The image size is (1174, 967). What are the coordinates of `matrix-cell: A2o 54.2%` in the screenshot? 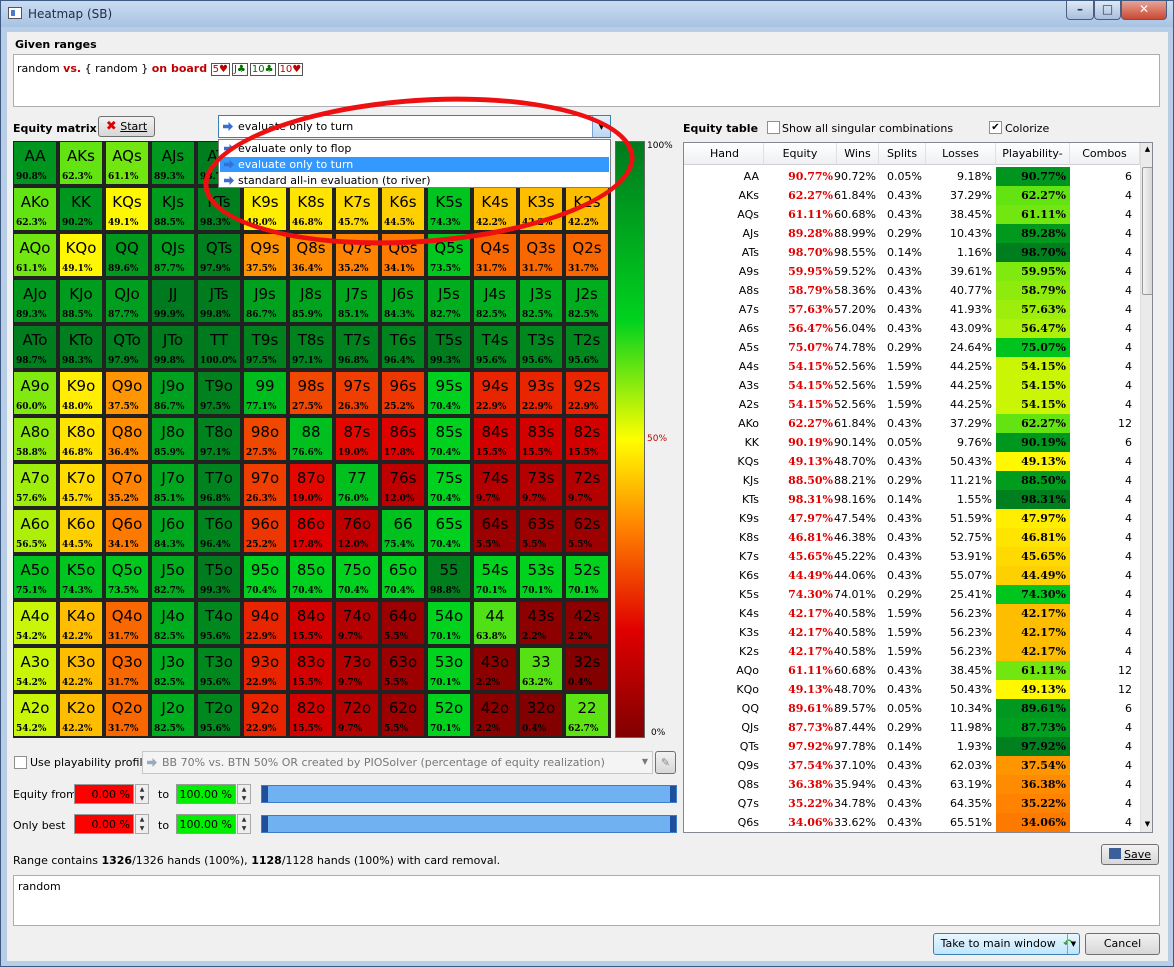 It's located at (35, 715).